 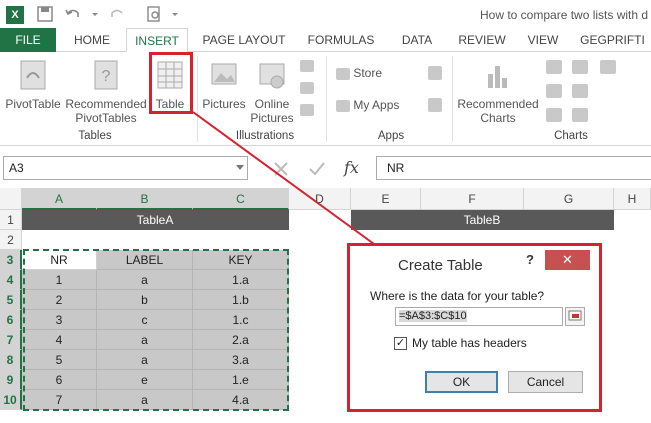 I want to click on headers-checkbox-label: My table has headers, so click(x=469, y=343).